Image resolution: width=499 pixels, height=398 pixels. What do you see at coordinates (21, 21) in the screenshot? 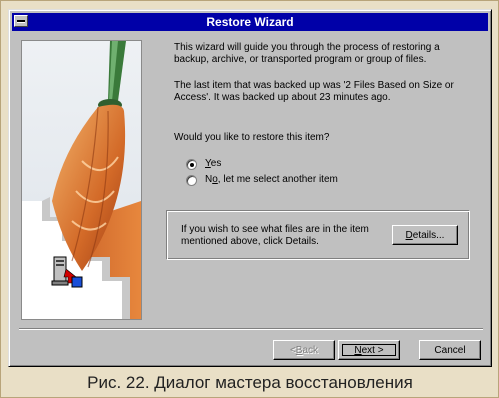
I see `system-menu-icon` at bounding box center [21, 21].